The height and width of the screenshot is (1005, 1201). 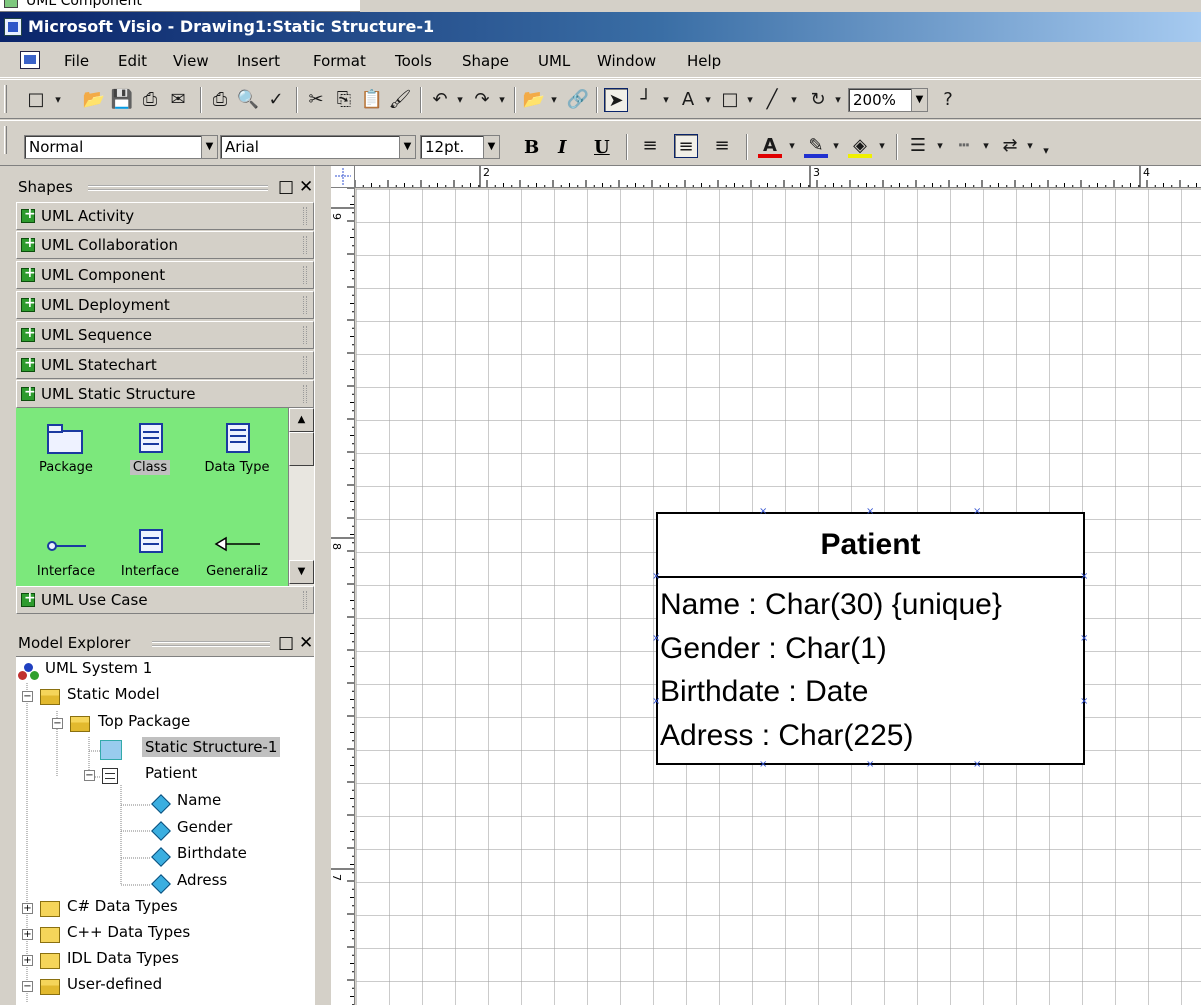 What do you see at coordinates (554, 61) in the screenshot?
I see `menu-uml: UML` at bounding box center [554, 61].